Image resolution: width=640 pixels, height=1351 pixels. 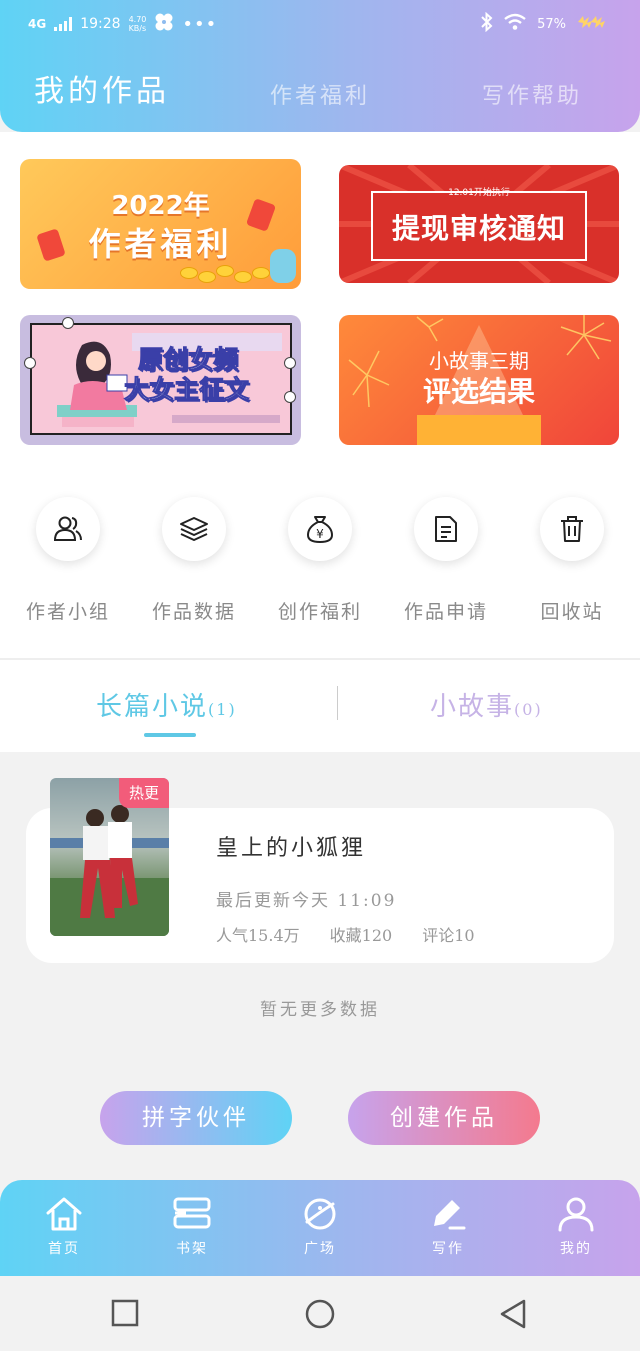 What do you see at coordinates (160, 206) in the screenshot?
I see `banner-year: 2022年` at bounding box center [160, 206].